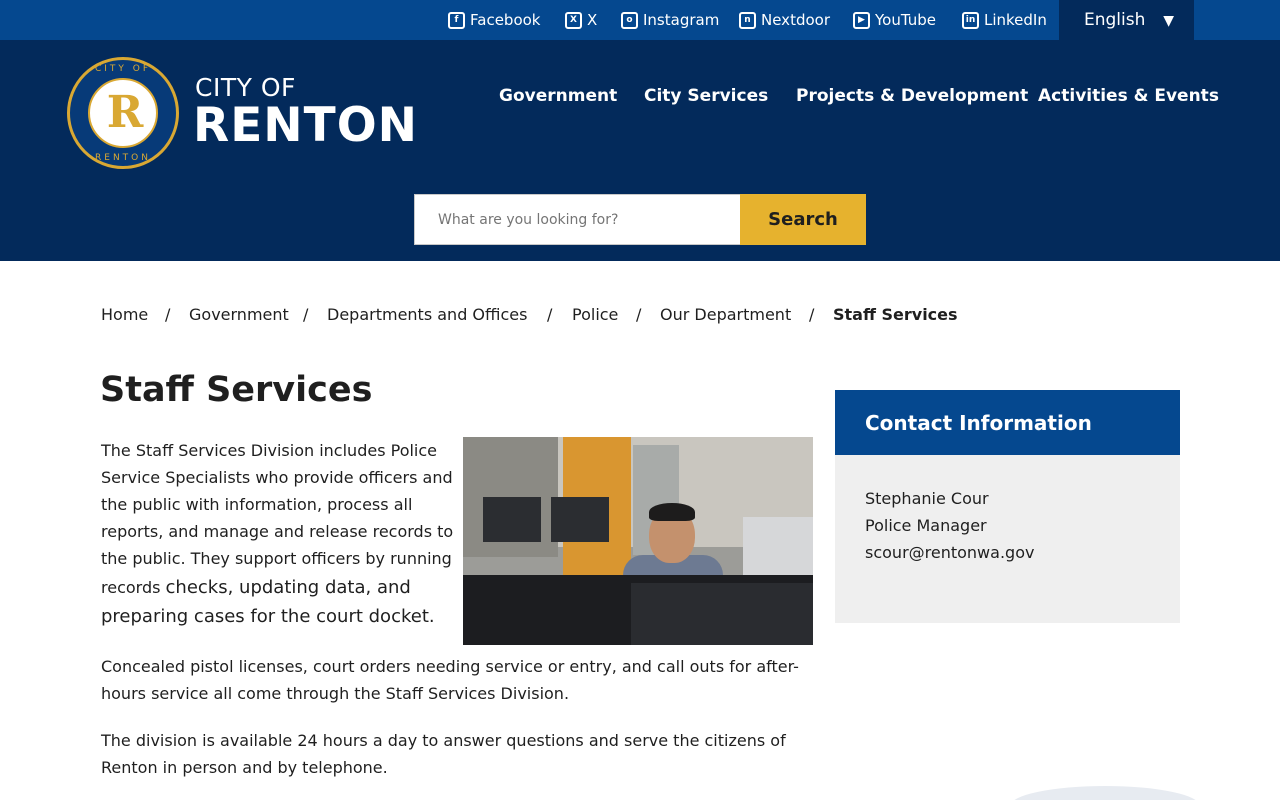 This screenshot has width=1280, height=800. Describe the element at coordinates (133, 587) in the screenshot. I see `intro-fragment: records` at that location.